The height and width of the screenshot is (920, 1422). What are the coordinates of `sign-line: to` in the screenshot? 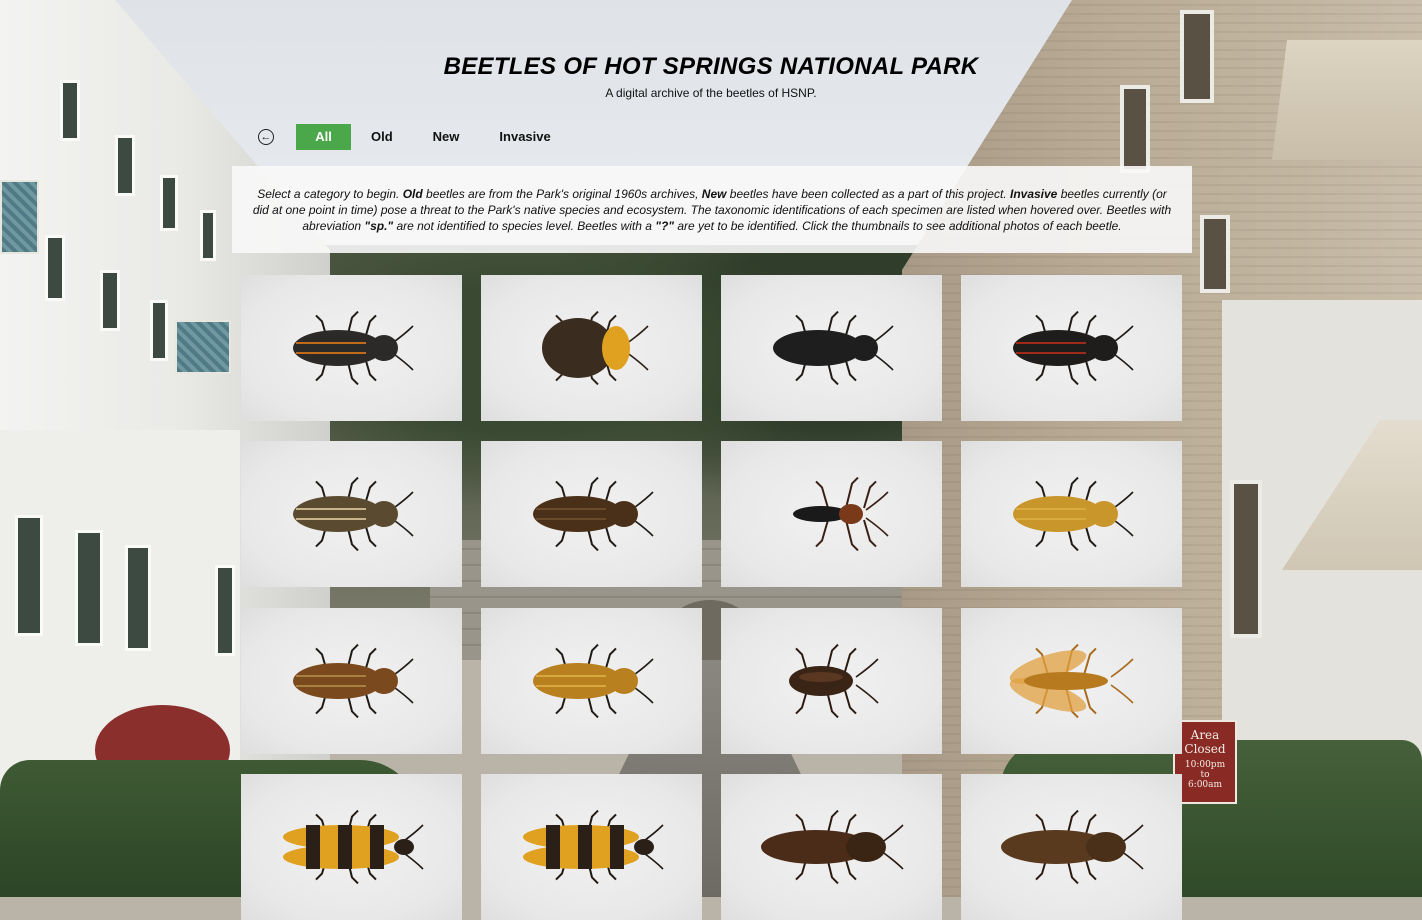 It's located at (1205, 775).